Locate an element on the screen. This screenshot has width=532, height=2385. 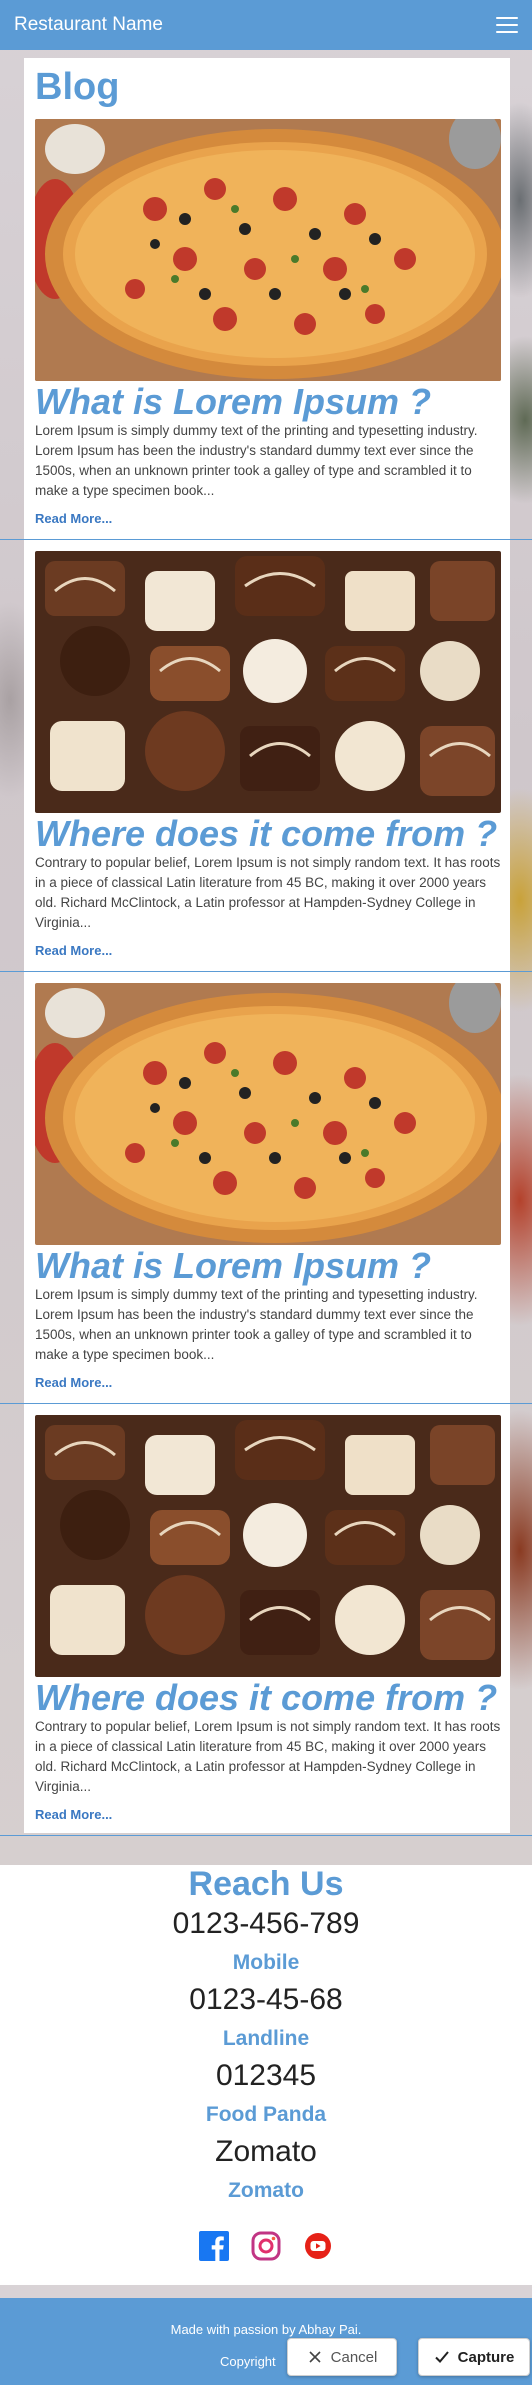
zomato-label: Zomato is located at coordinates (266, 2190).